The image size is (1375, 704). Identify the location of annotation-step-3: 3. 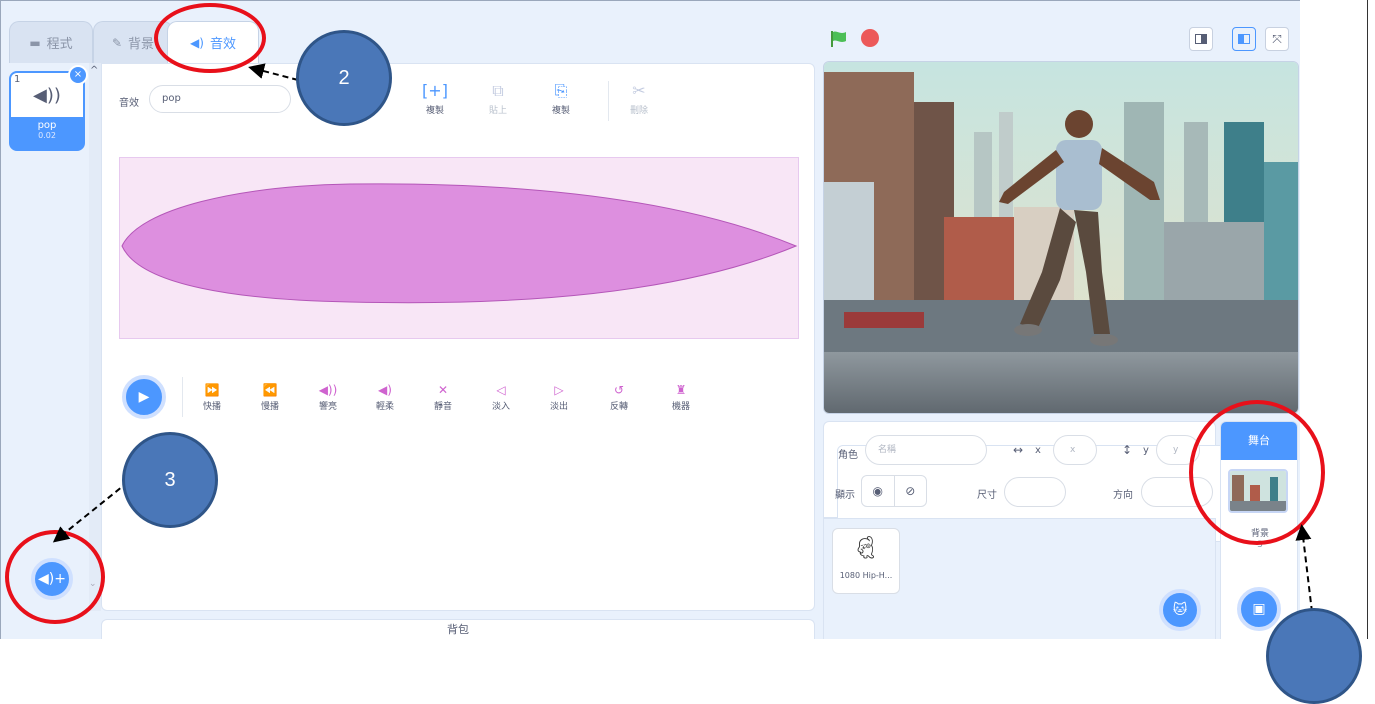
(170, 480).